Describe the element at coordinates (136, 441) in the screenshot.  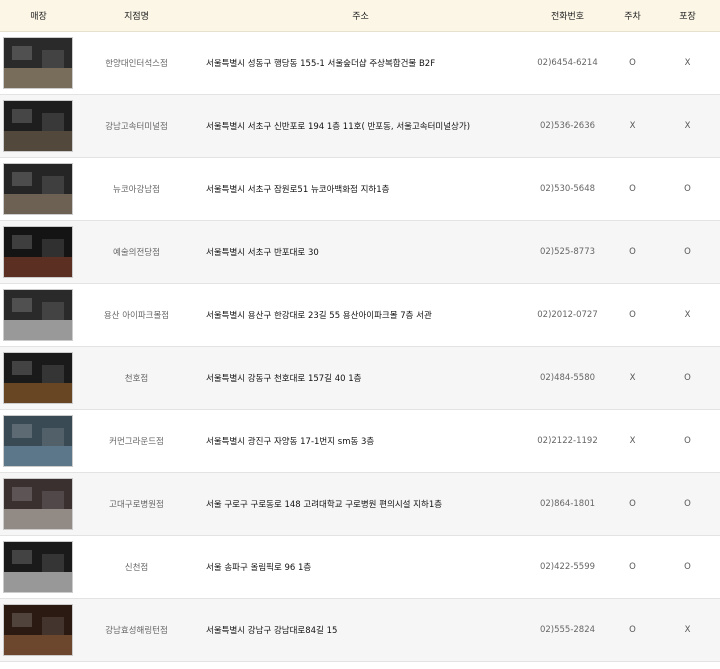
I see `branch-name: 커먼그라운드점` at that location.